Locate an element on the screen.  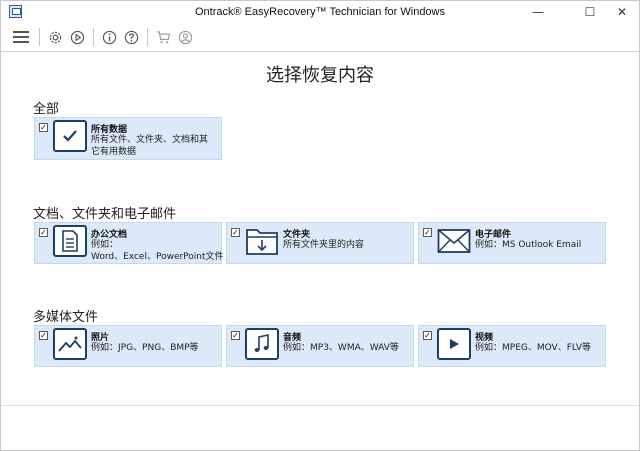
settings-icon is located at coordinates (55, 37).